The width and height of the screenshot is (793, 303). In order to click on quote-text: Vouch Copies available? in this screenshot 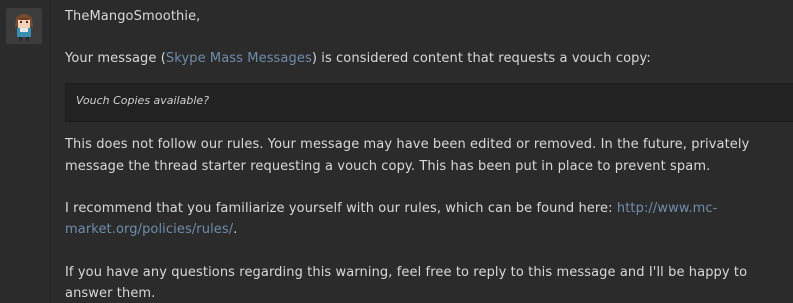, I will do `click(143, 100)`.